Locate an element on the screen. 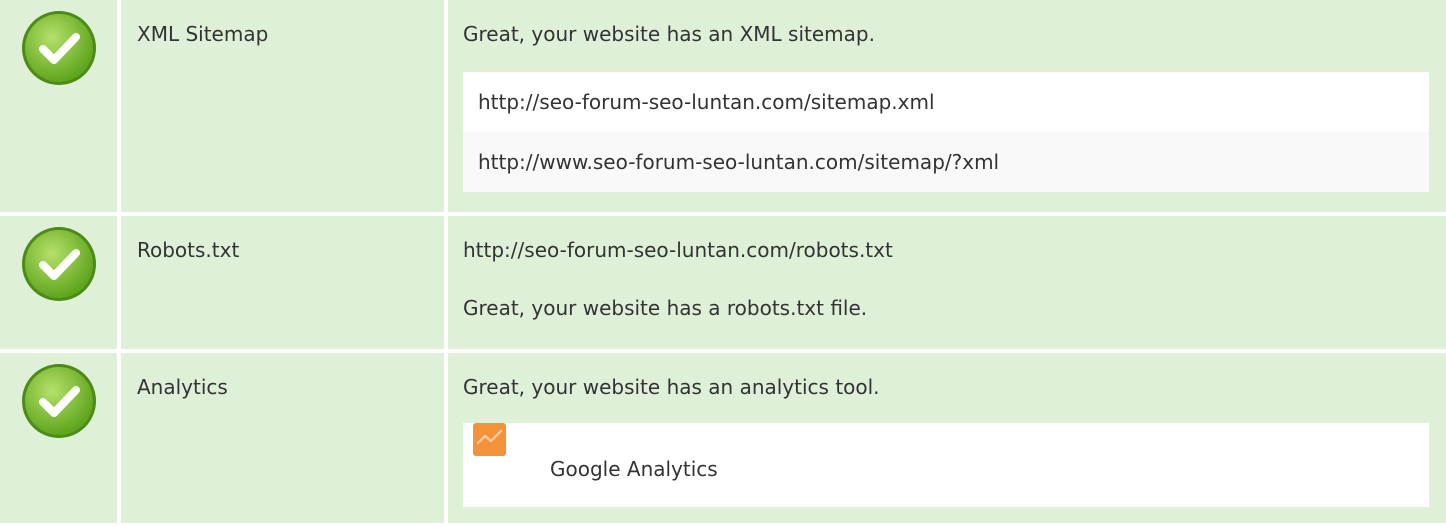  google-analytics-icon is located at coordinates (489, 439).